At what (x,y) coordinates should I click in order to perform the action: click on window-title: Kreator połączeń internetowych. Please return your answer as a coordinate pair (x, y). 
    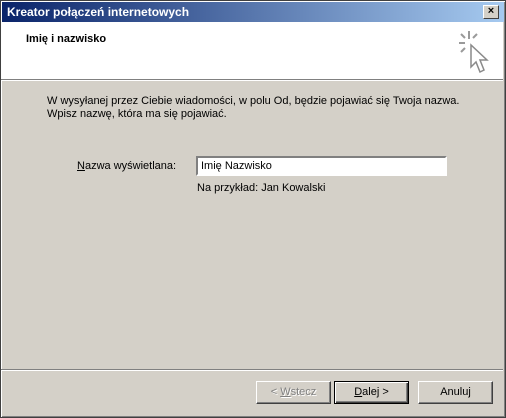
    Looking at the image, I should click on (98, 12).